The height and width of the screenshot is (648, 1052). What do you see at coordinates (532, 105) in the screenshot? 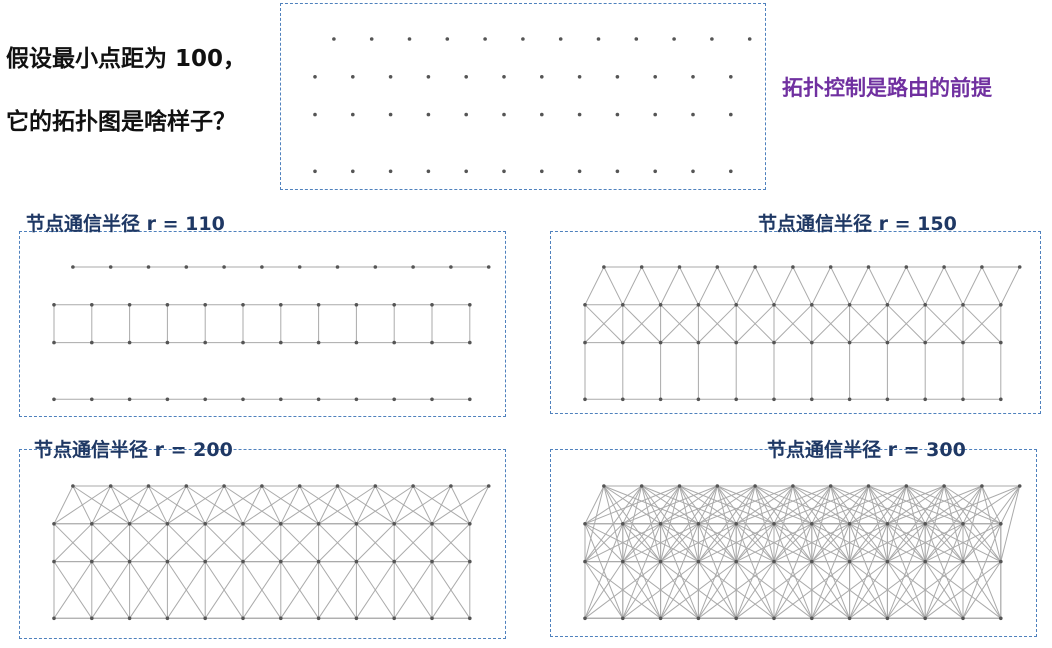
I see `node-layout-graph` at bounding box center [532, 105].